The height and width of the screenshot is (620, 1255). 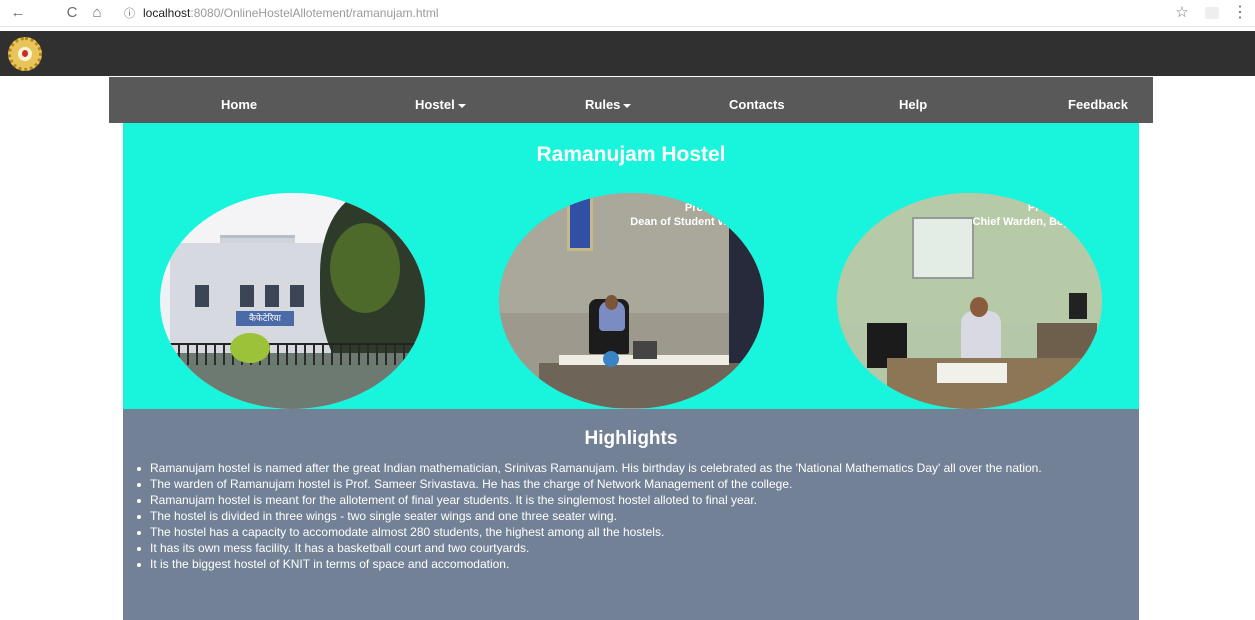 I want to click on photo-laptop, so click(x=645, y=350).